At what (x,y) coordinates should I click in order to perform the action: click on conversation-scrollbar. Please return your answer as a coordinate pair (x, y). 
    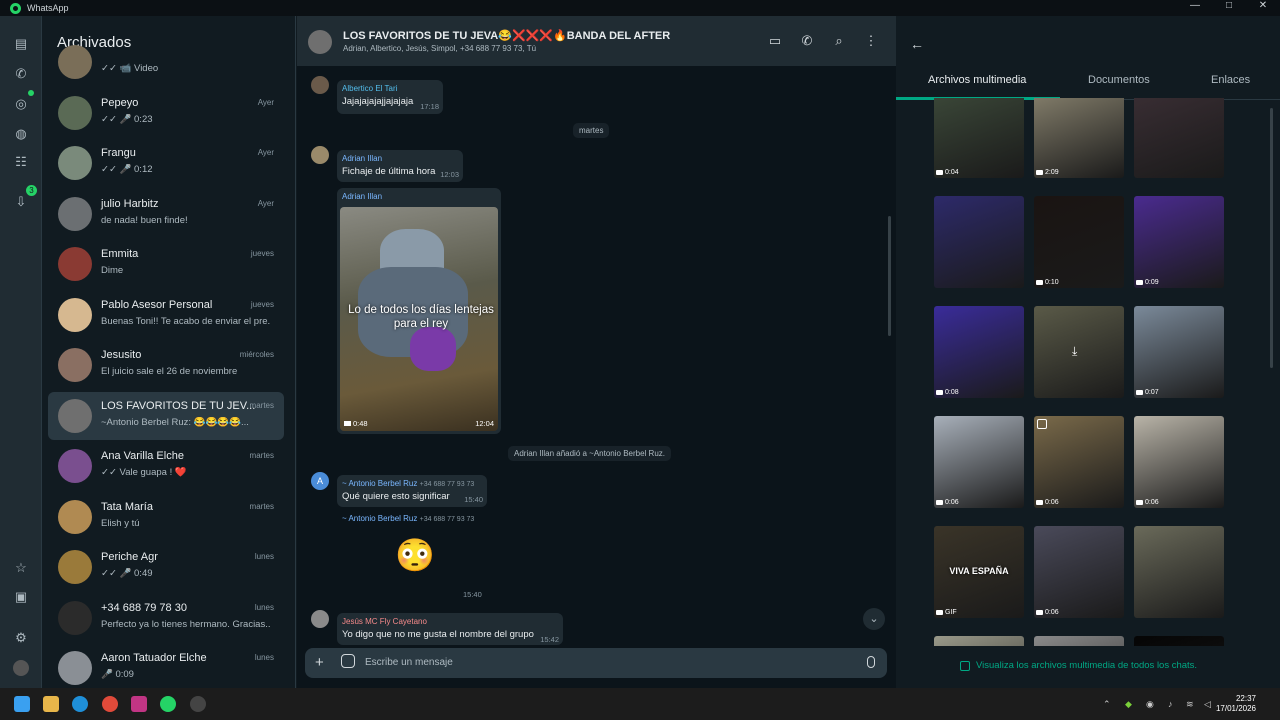
    Looking at the image, I should click on (889, 276).